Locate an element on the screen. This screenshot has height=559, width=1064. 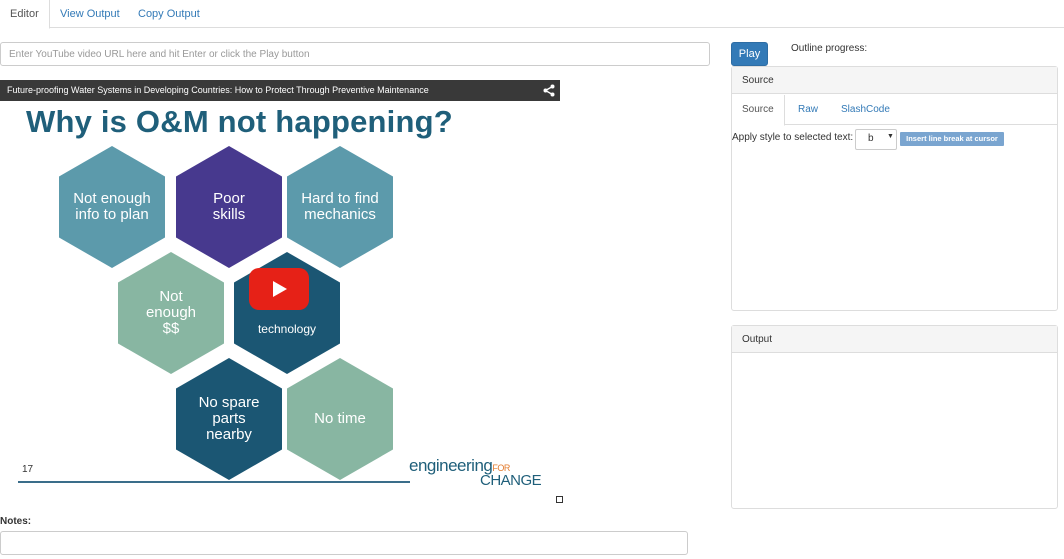
slide-divider is located at coordinates (214, 482).